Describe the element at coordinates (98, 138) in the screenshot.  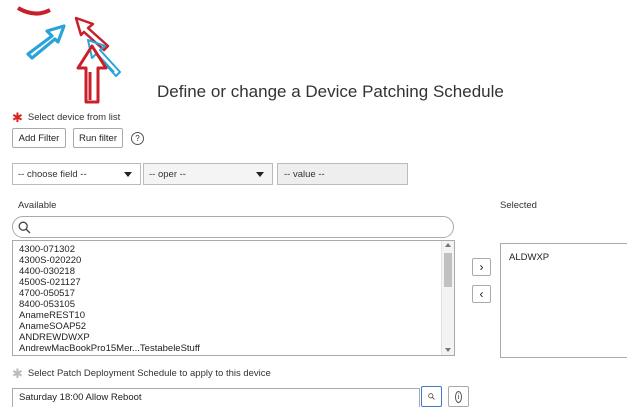
I see `run-filter-button: Run filter` at that location.